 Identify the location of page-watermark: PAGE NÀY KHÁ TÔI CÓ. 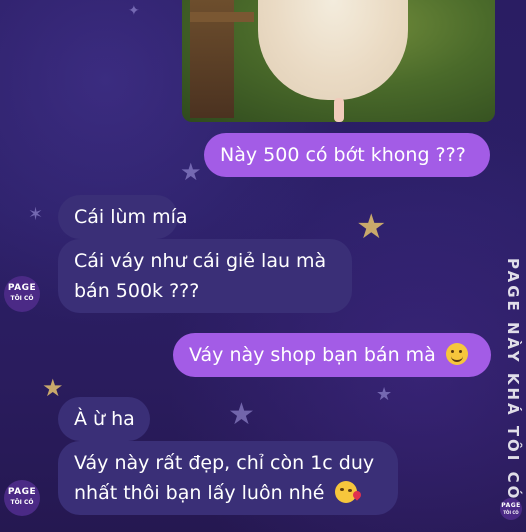
(513, 380).